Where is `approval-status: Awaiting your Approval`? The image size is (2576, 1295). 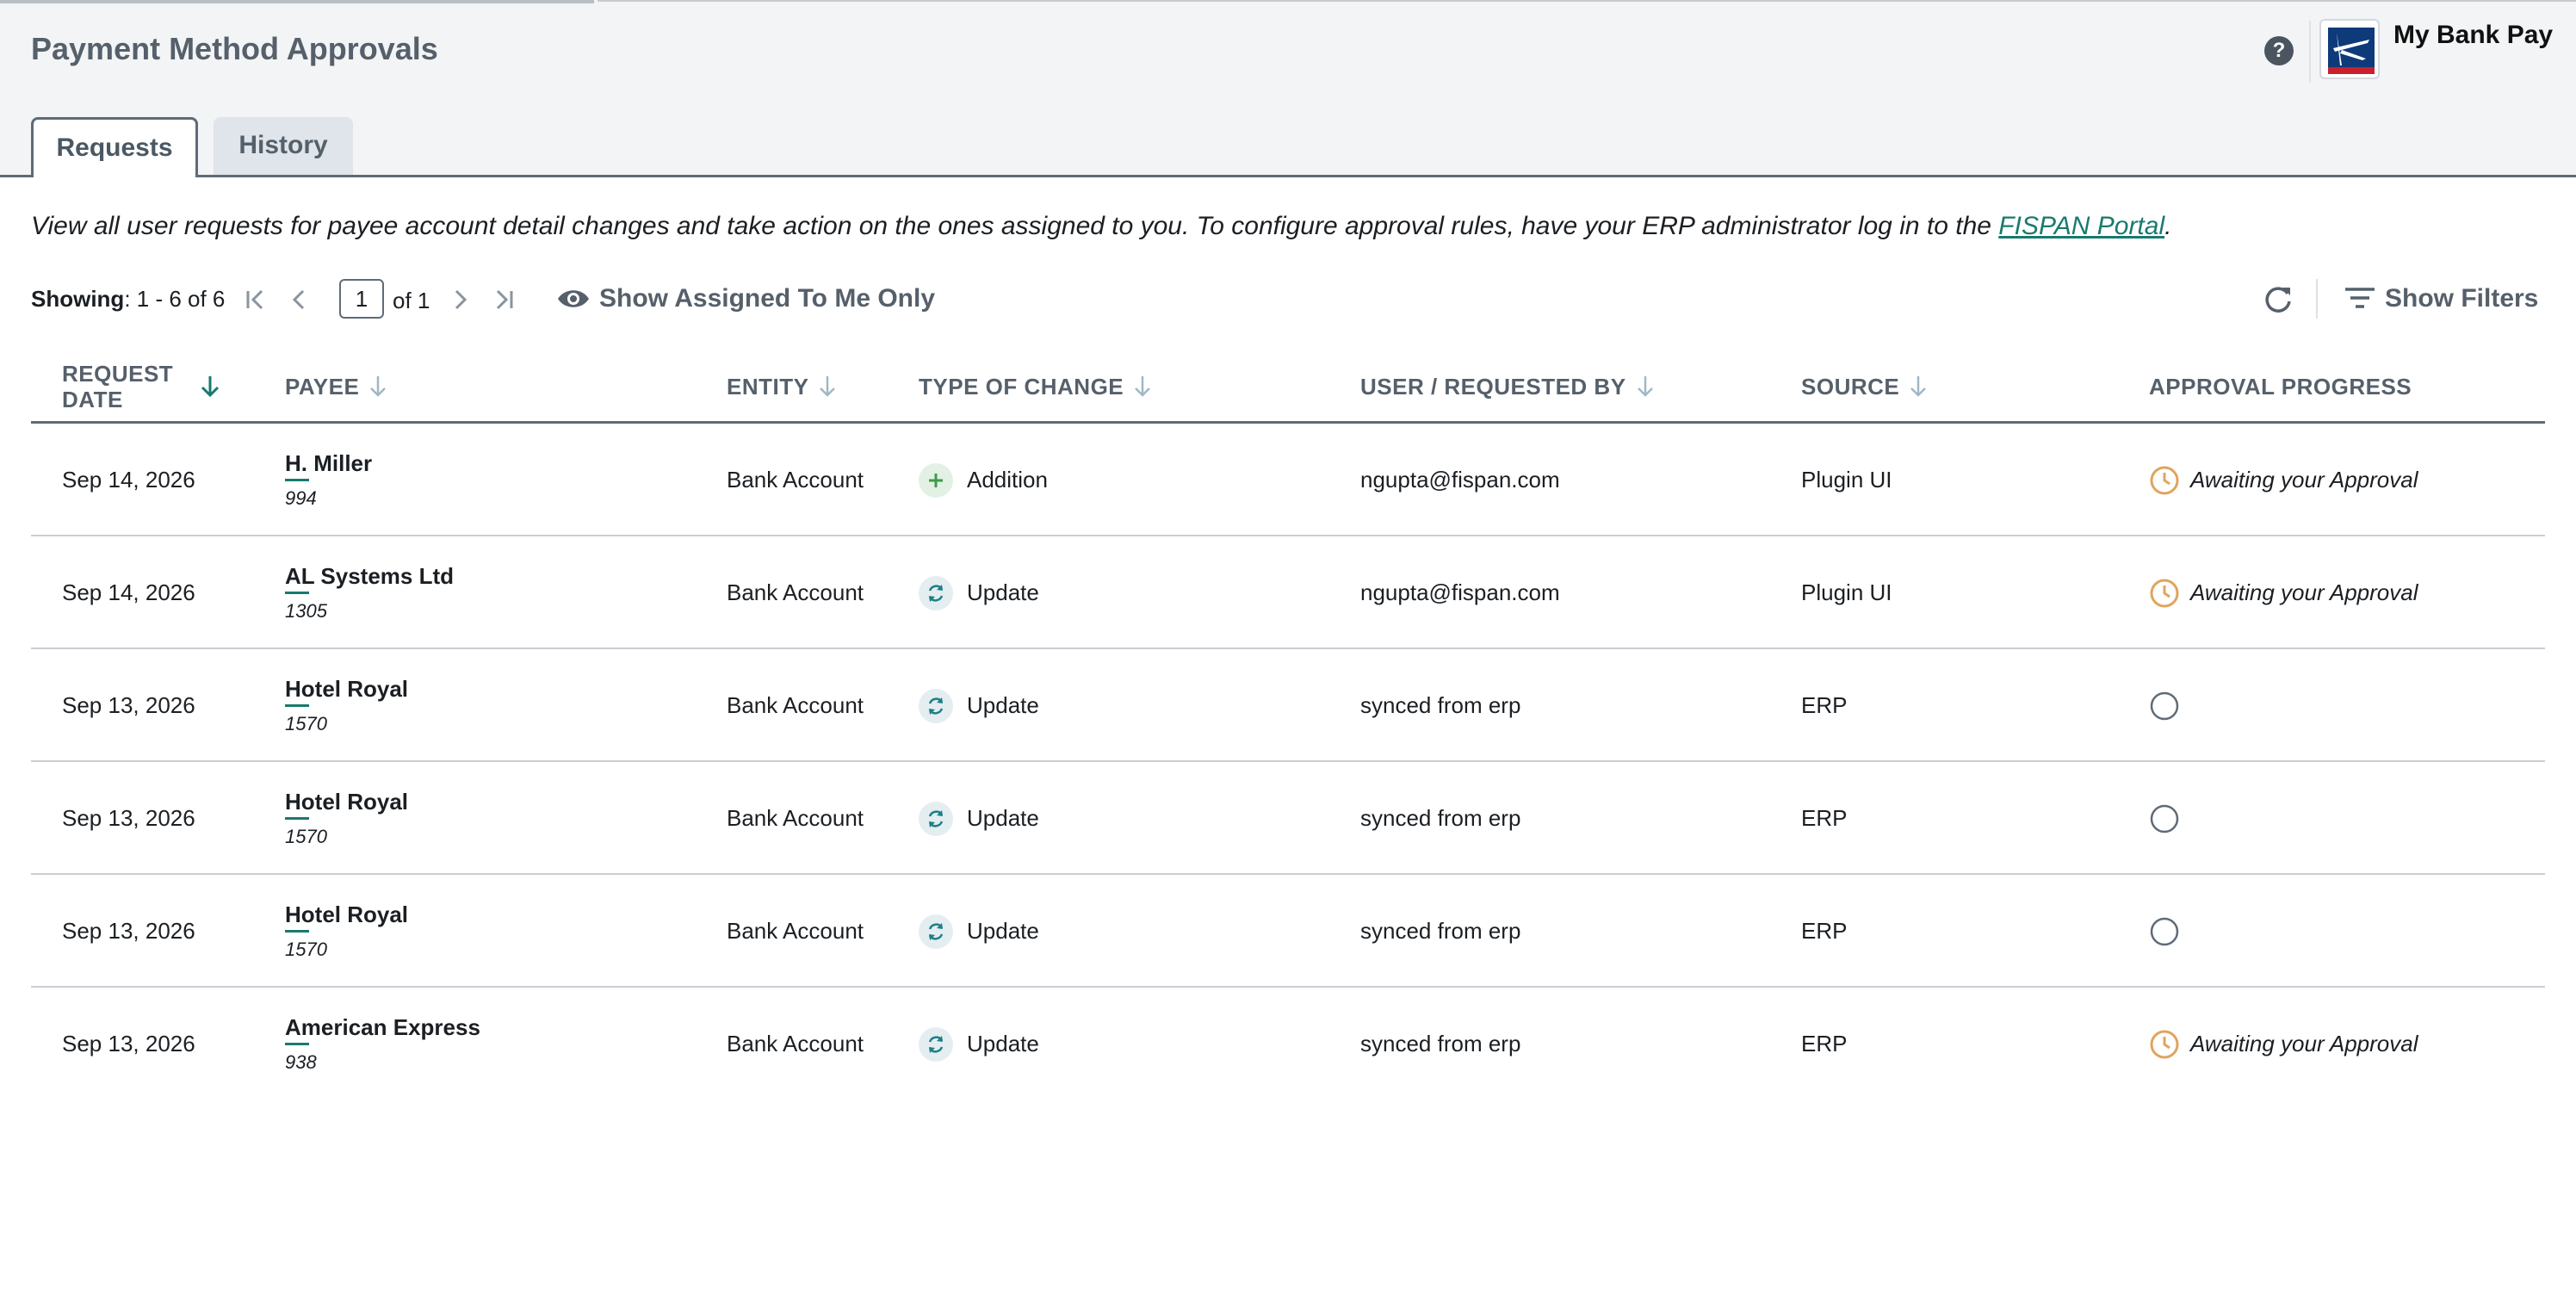 approval-status: Awaiting your Approval is located at coordinates (2304, 592).